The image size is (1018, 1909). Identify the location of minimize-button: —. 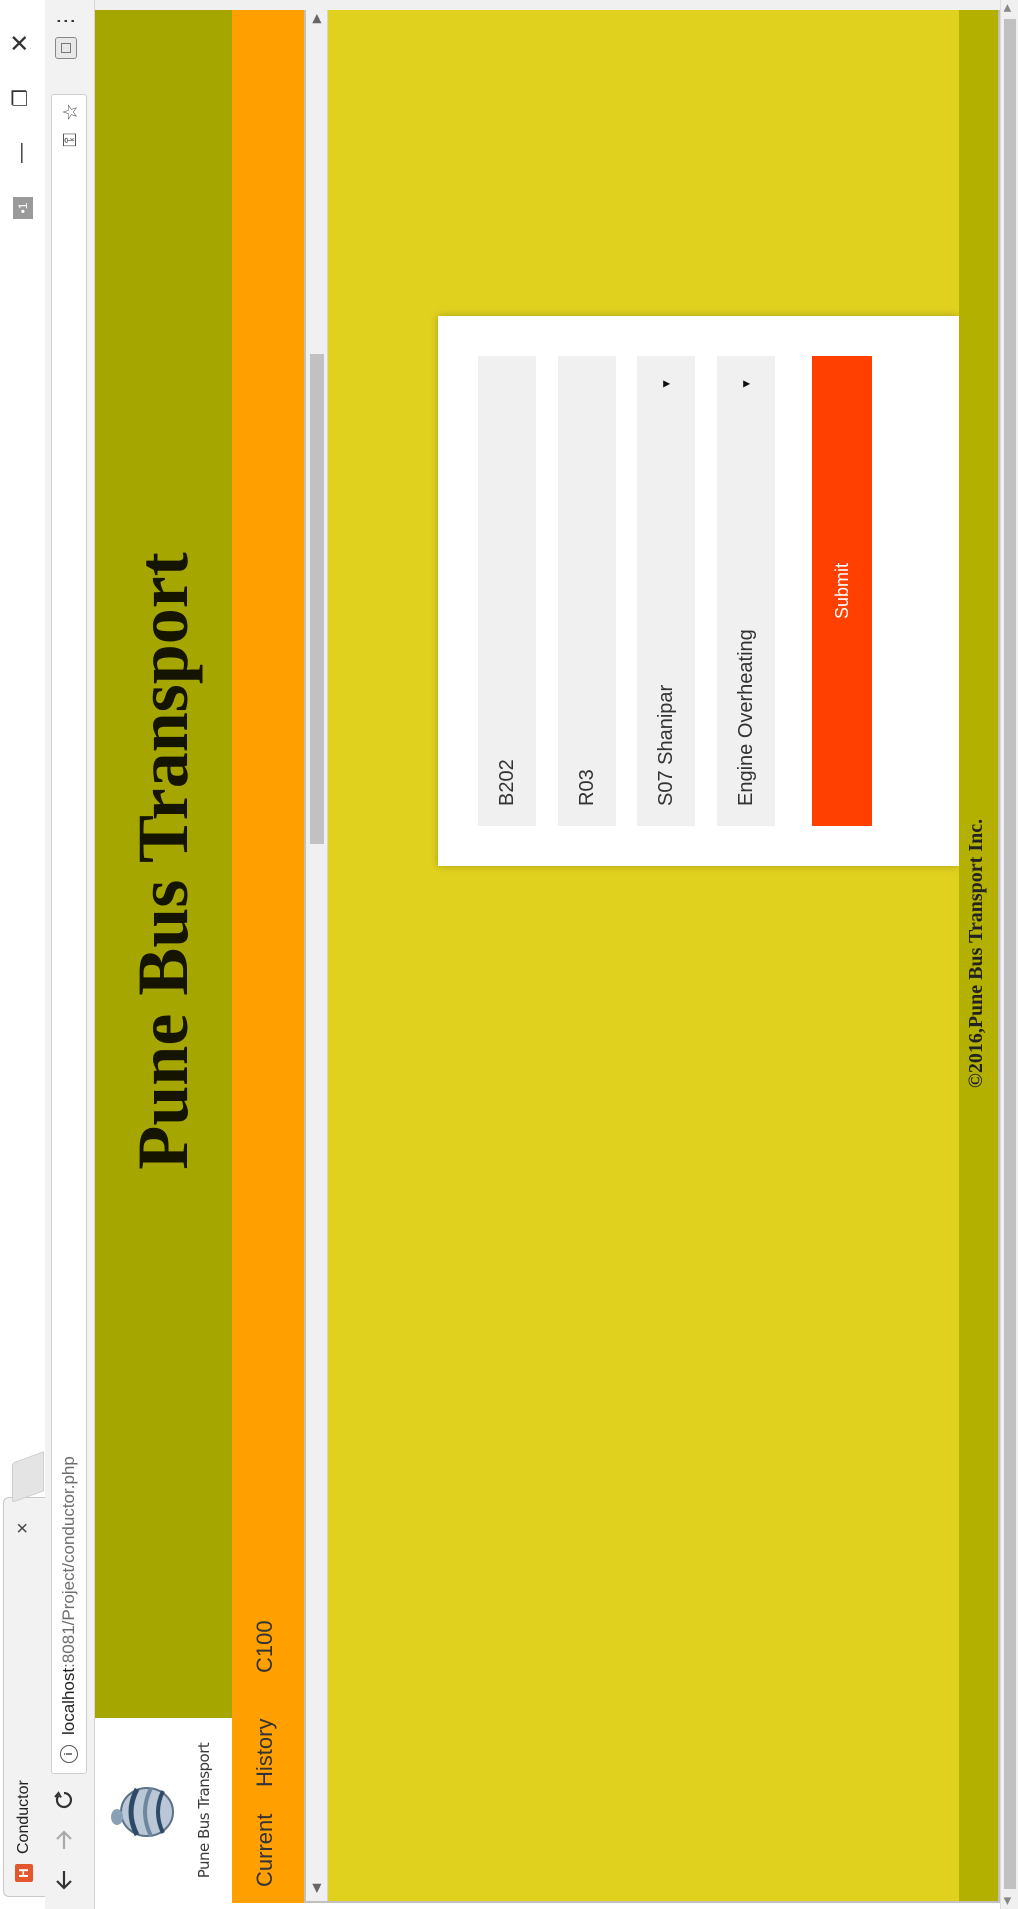
(21, 153).